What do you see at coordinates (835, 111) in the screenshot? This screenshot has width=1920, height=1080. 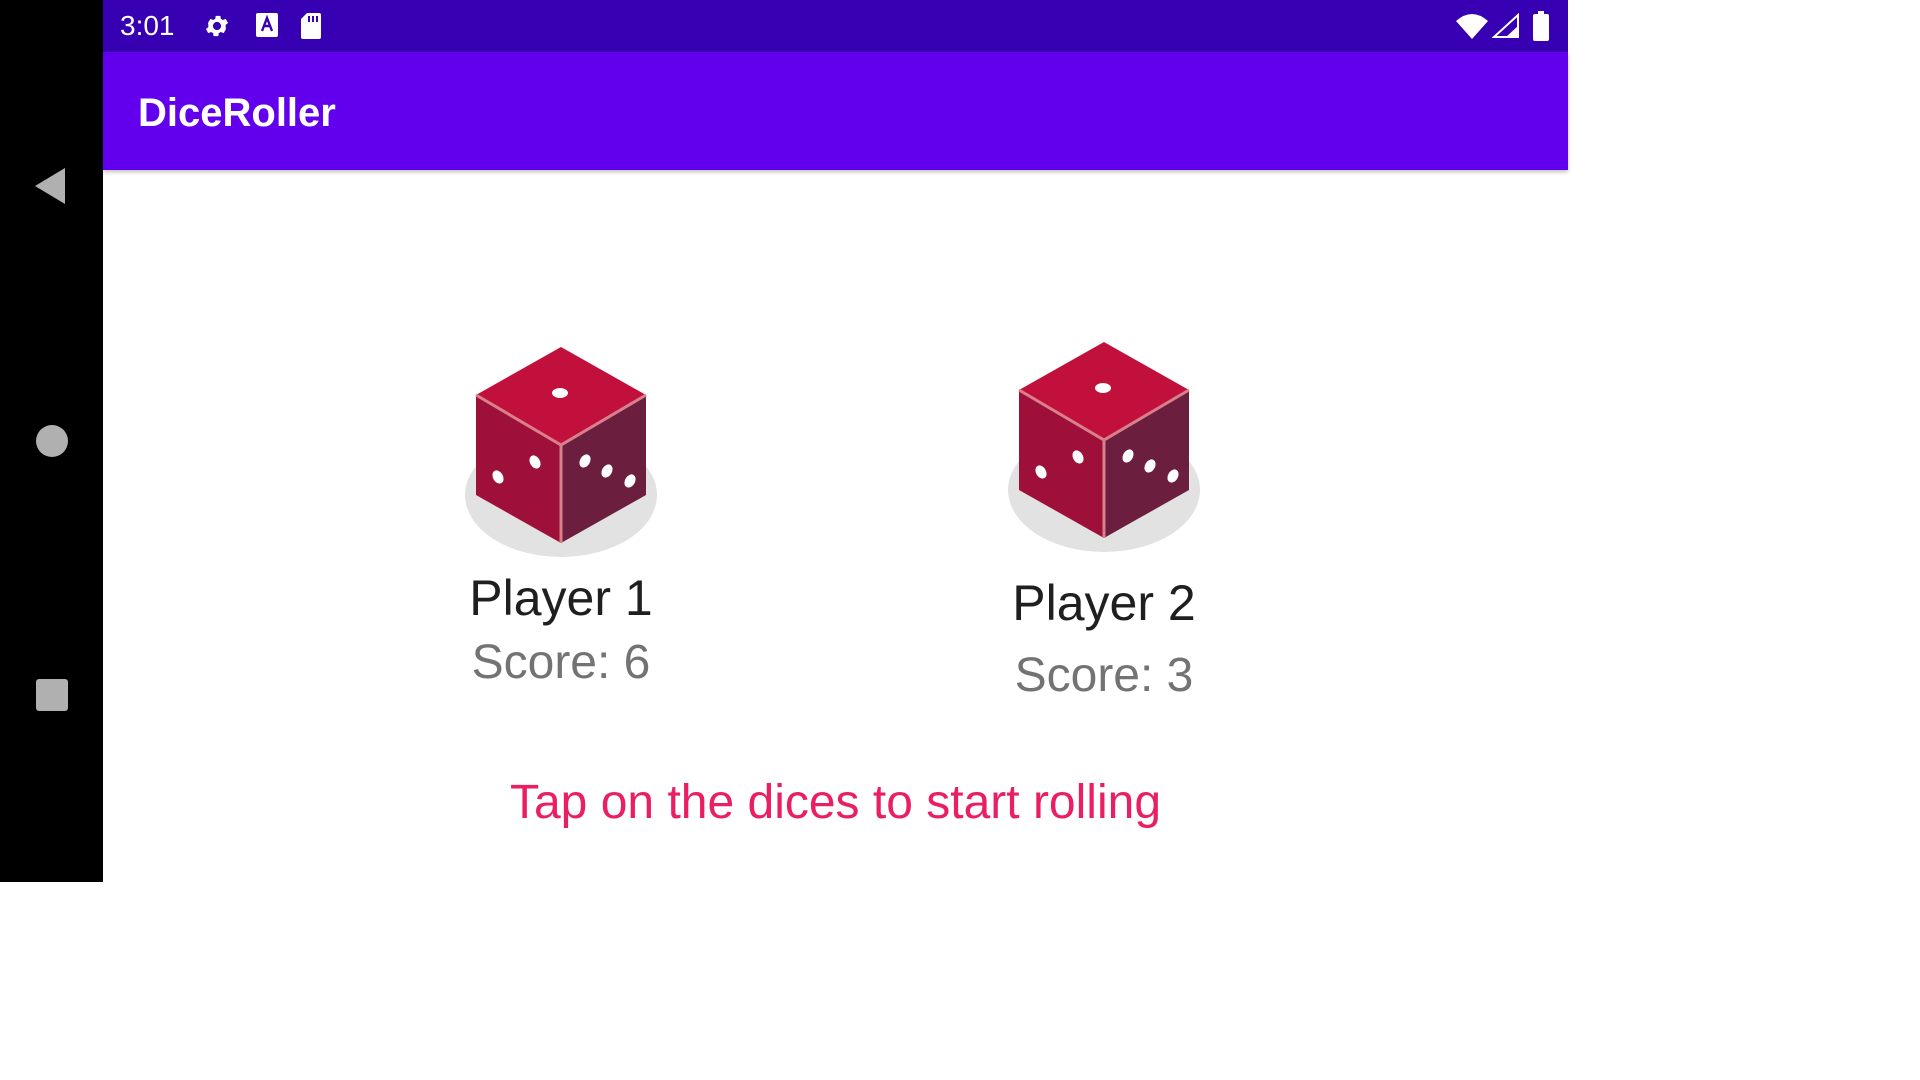 I see `app-bar: DiceRoller` at bounding box center [835, 111].